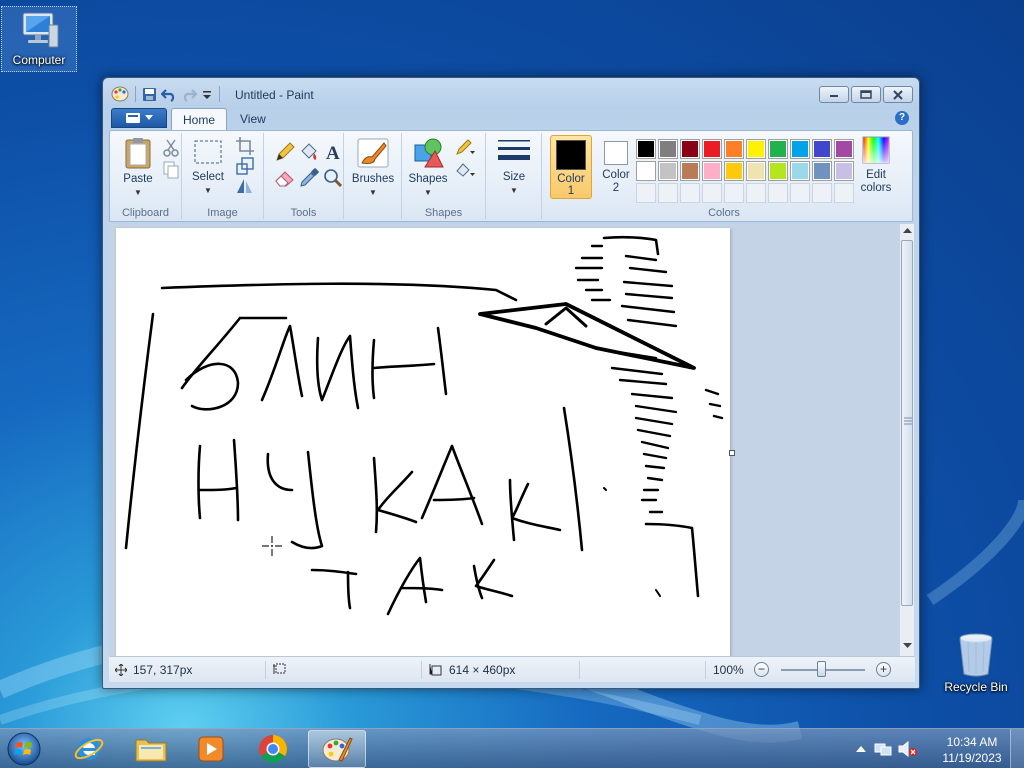  Describe the element at coordinates (151, 749) in the screenshot. I see `taskbar-file-explorer` at that location.